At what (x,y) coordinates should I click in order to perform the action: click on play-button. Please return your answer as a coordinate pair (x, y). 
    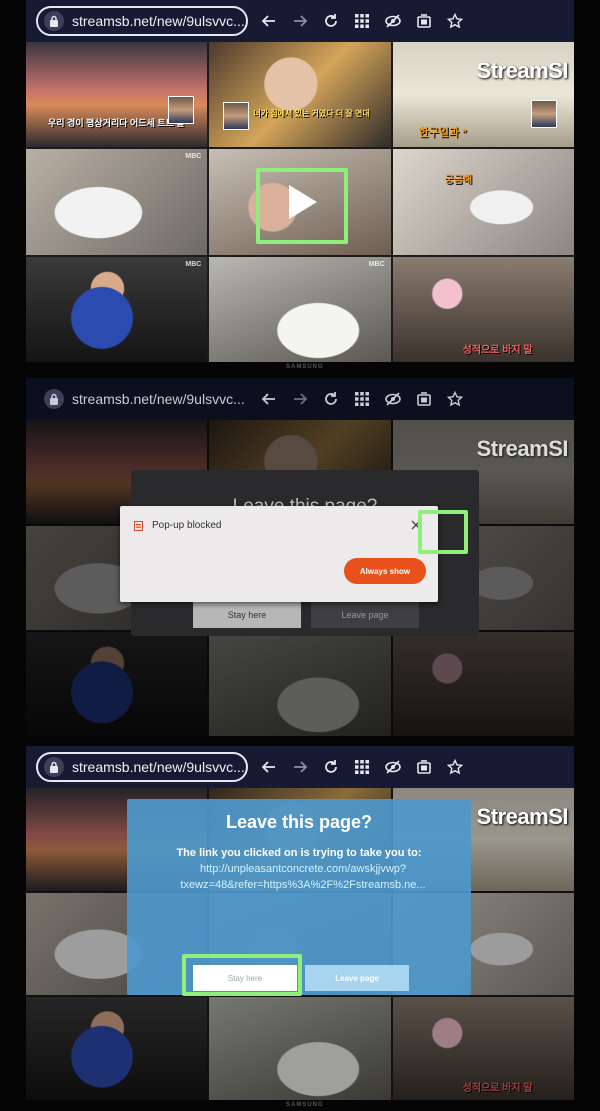
    Looking at the image, I should click on (300, 202).